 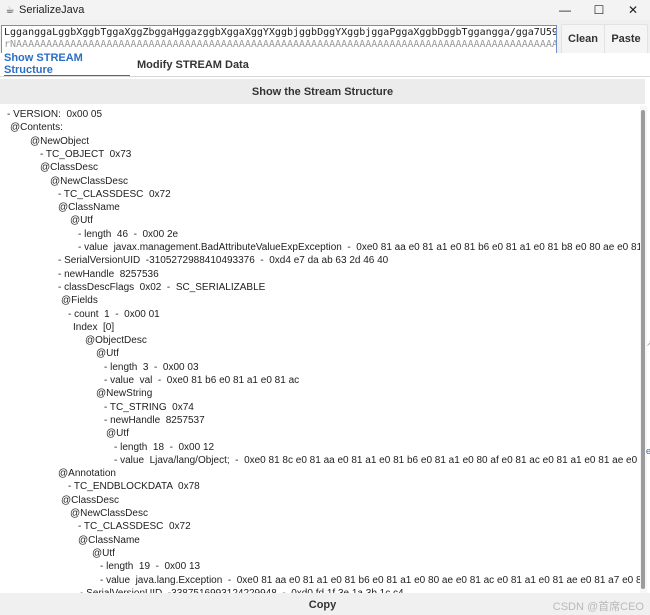 I want to click on tree-node: @Annotation, so click(x=87, y=473).